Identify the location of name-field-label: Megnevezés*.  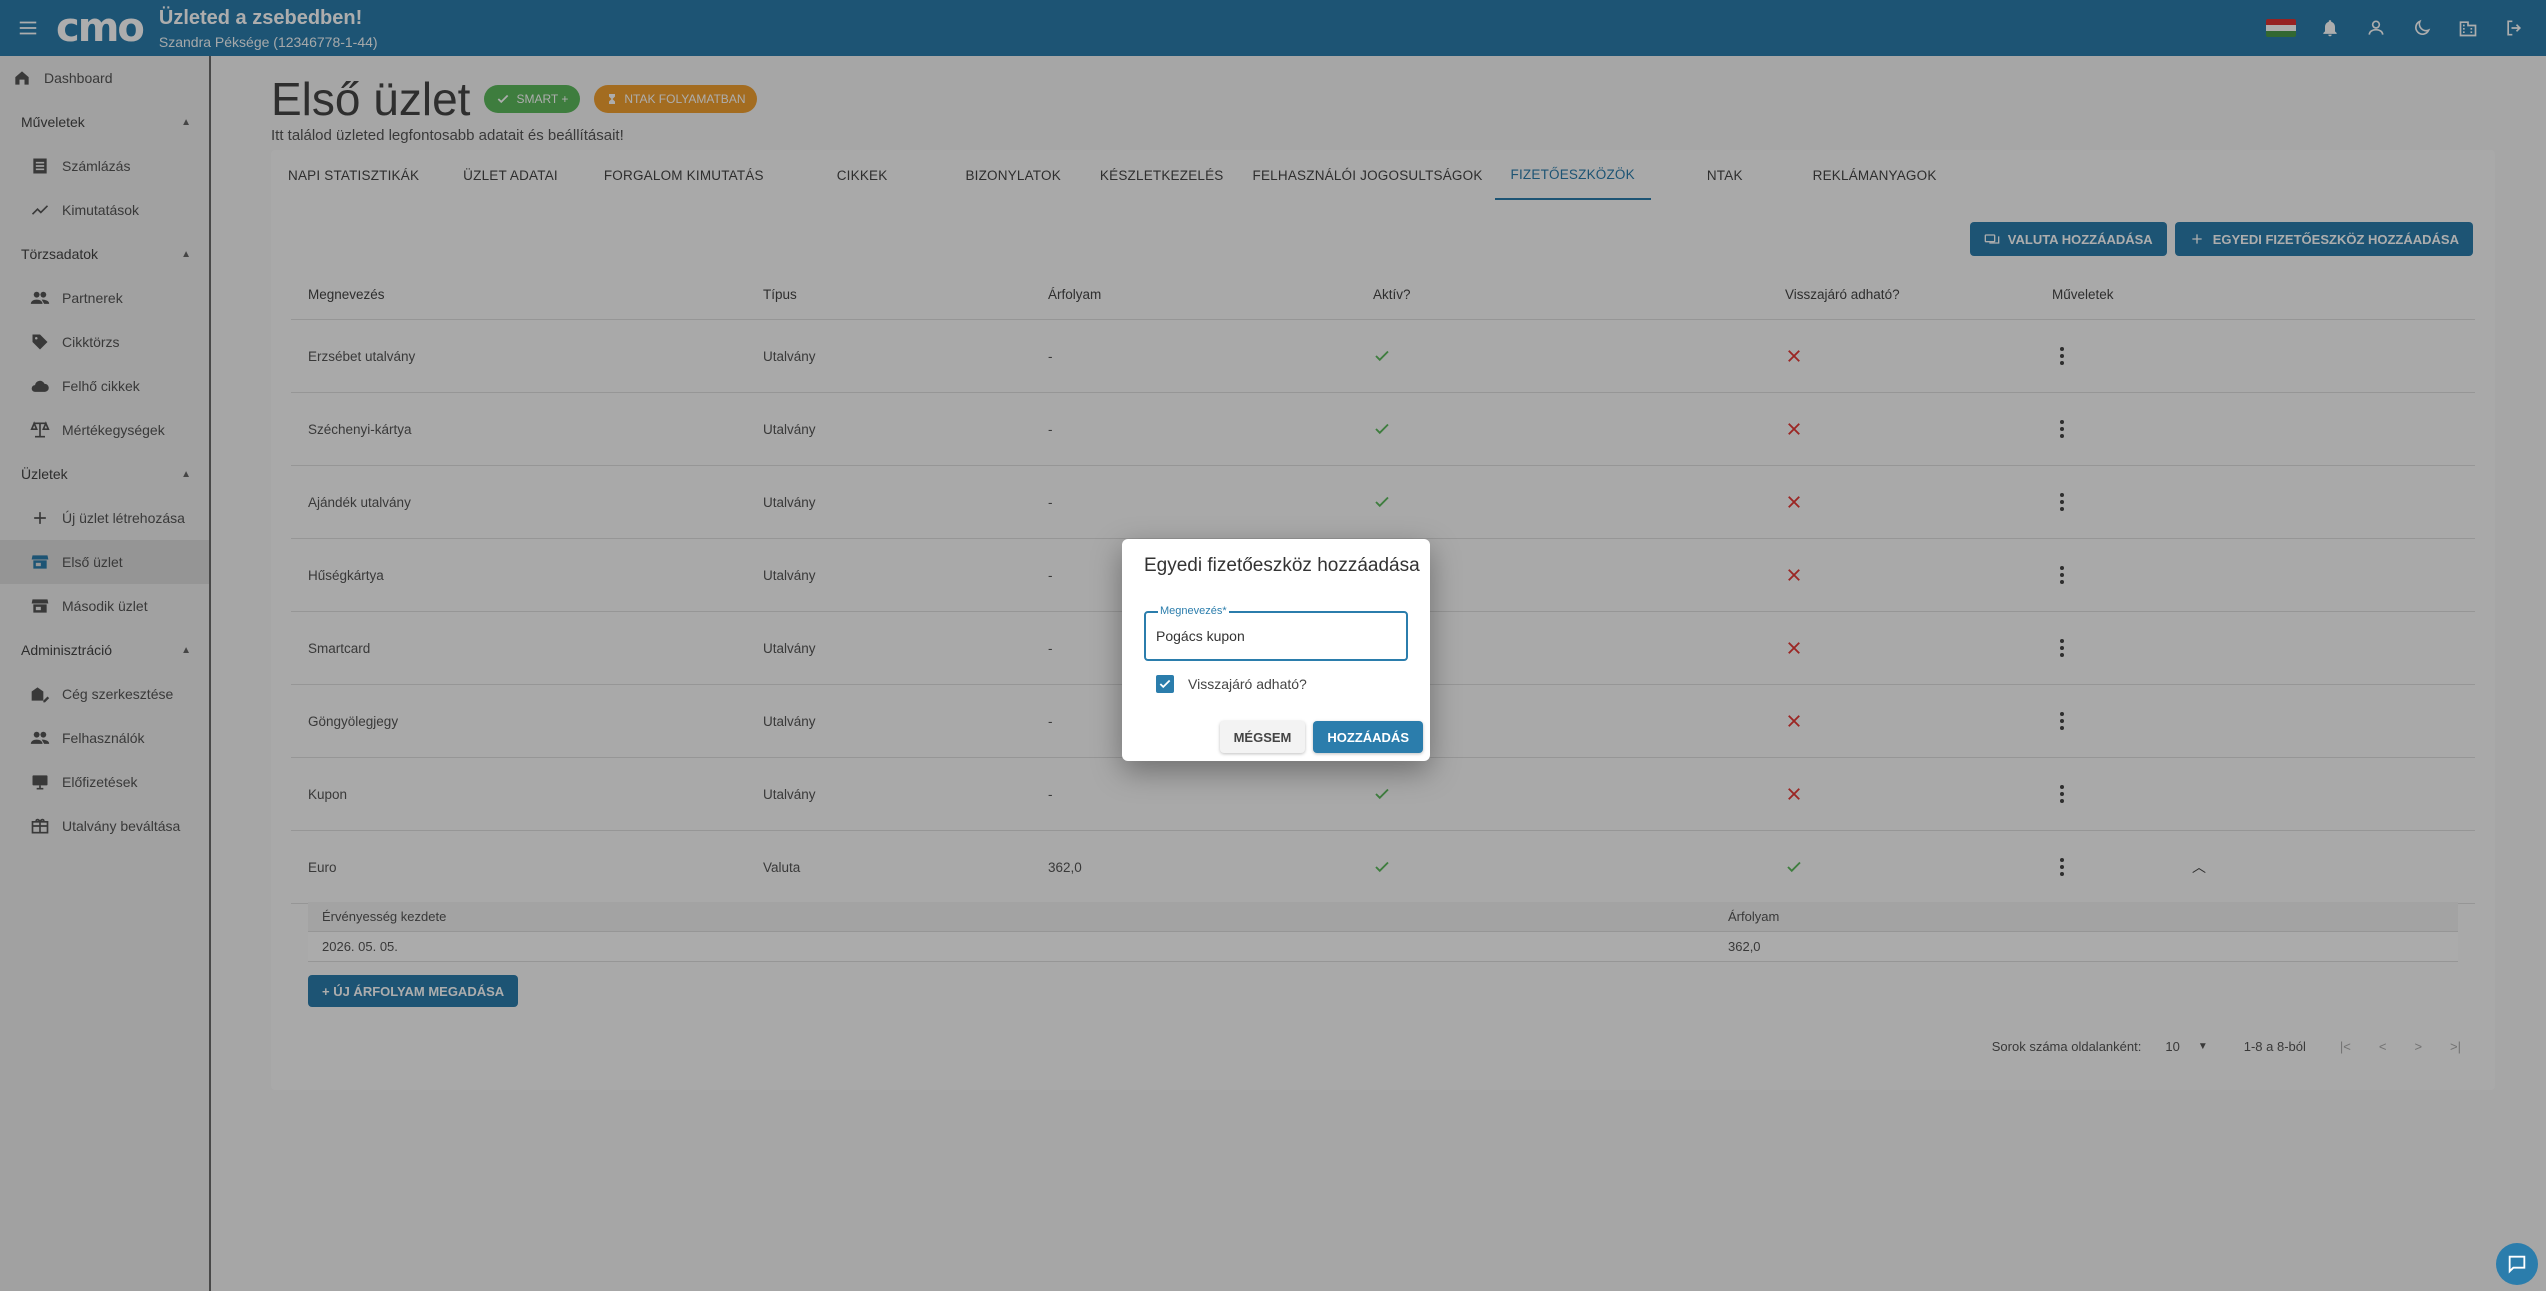
(1193, 611).